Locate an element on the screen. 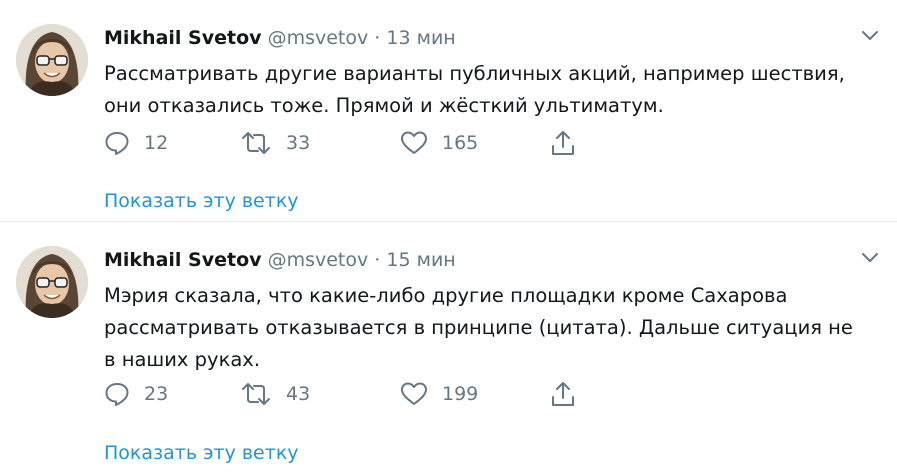 The height and width of the screenshot is (476, 897). reply-count: 23 is located at coordinates (156, 394).